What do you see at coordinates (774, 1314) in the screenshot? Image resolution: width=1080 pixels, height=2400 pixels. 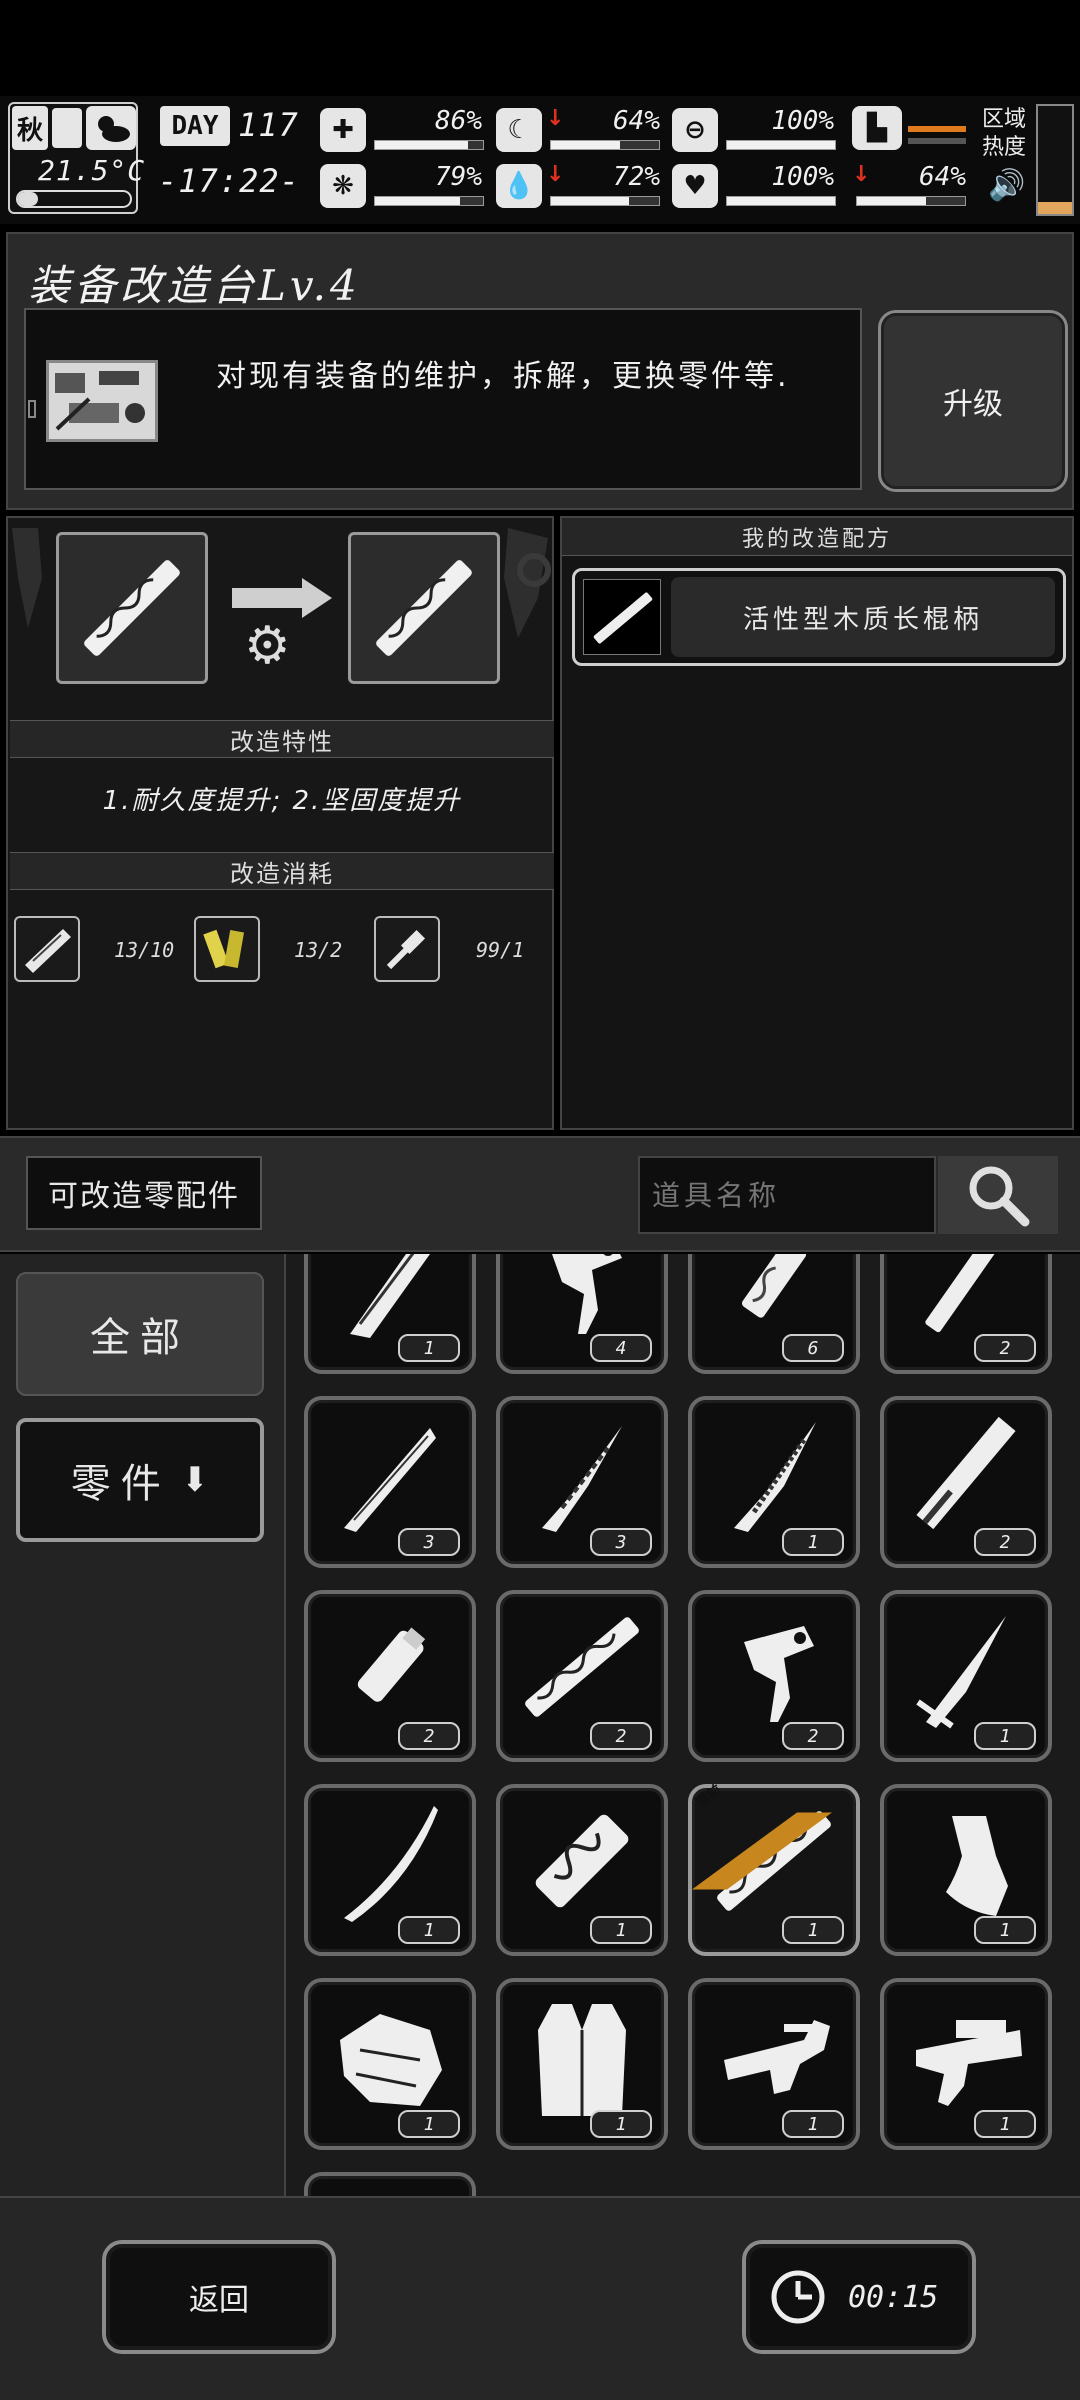 I see `inventory-item: 6` at bounding box center [774, 1314].